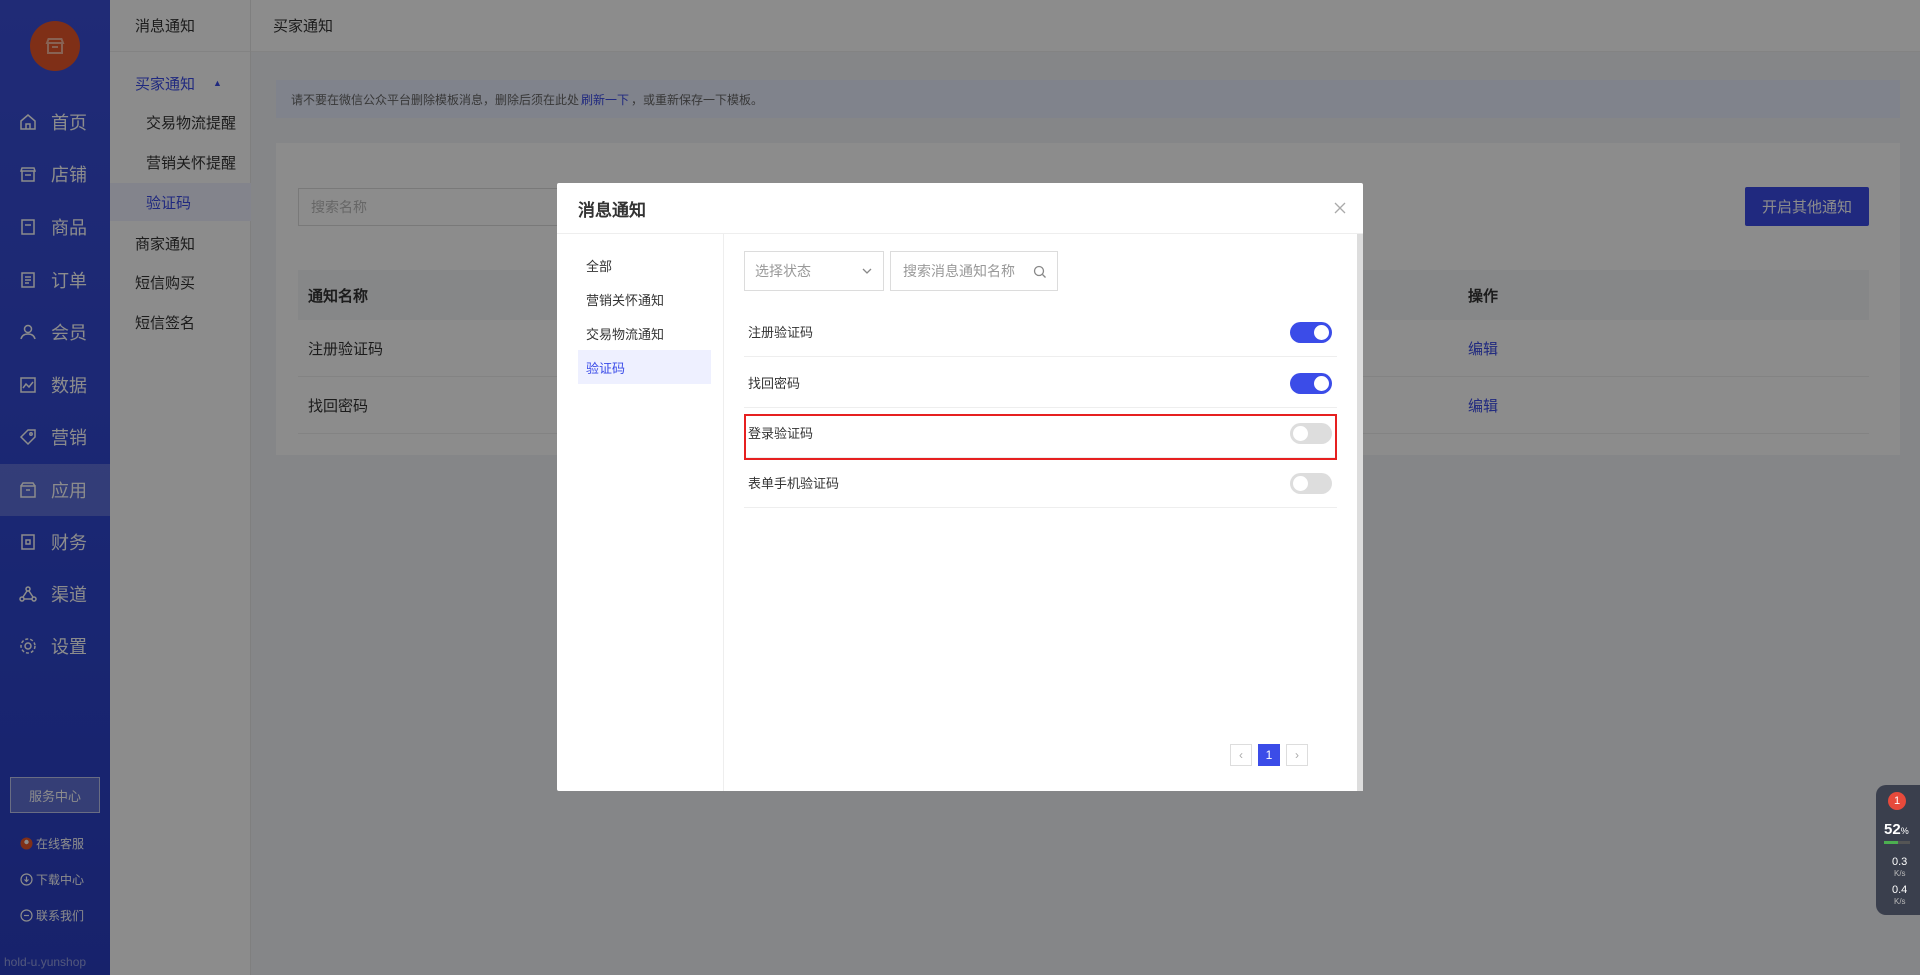  What do you see at coordinates (1897, 801) in the screenshot?
I see `notification-badge: 1` at bounding box center [1897, 801].